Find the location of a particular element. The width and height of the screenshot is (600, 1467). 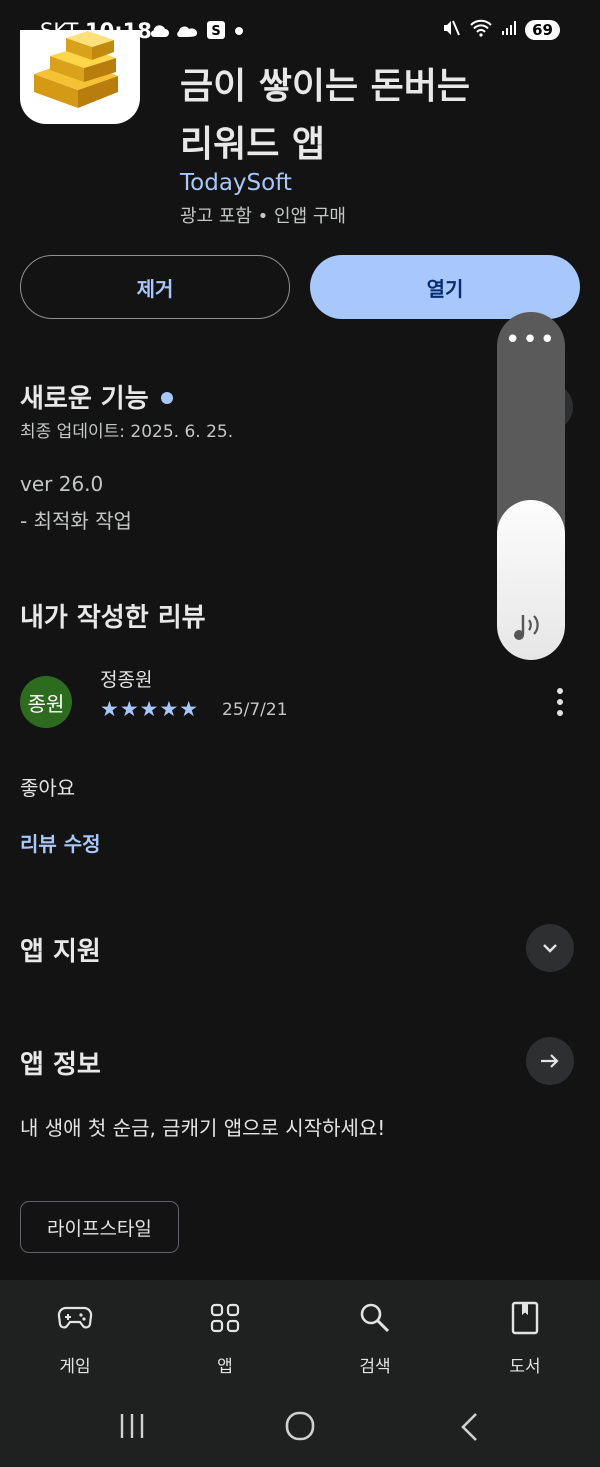

recents-icon is located at coordinates (132, 1426).